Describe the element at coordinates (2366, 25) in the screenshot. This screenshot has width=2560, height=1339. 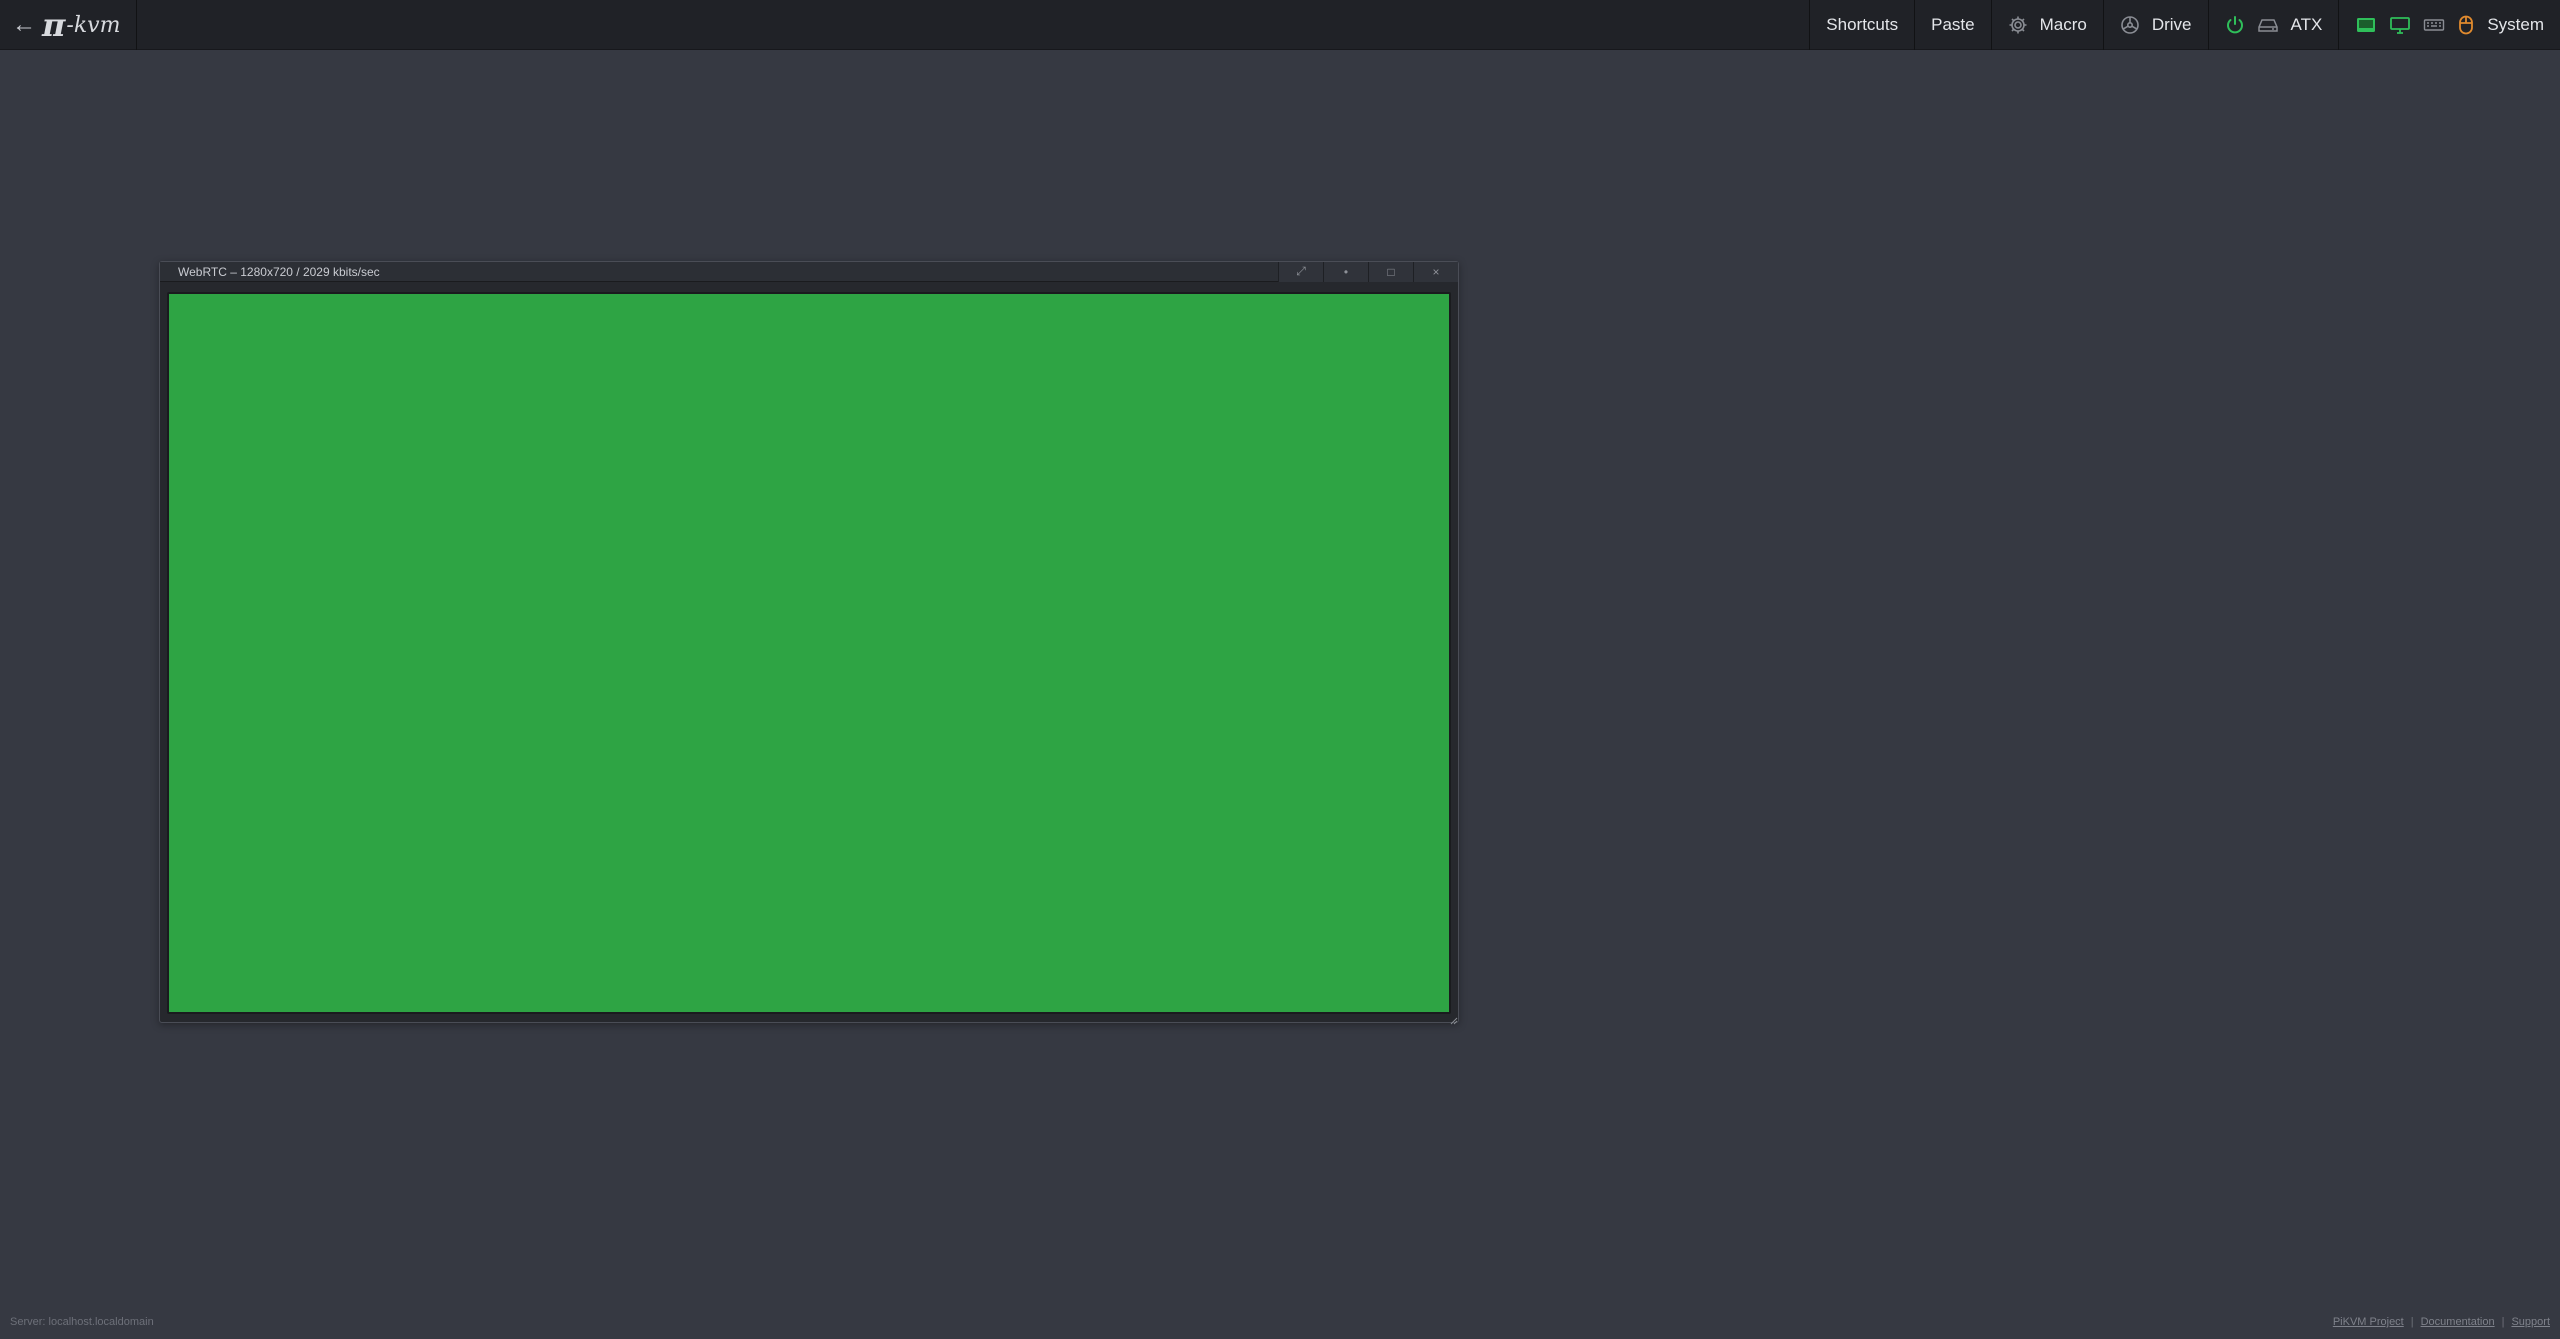
I see `stream-status-icon` at that location.